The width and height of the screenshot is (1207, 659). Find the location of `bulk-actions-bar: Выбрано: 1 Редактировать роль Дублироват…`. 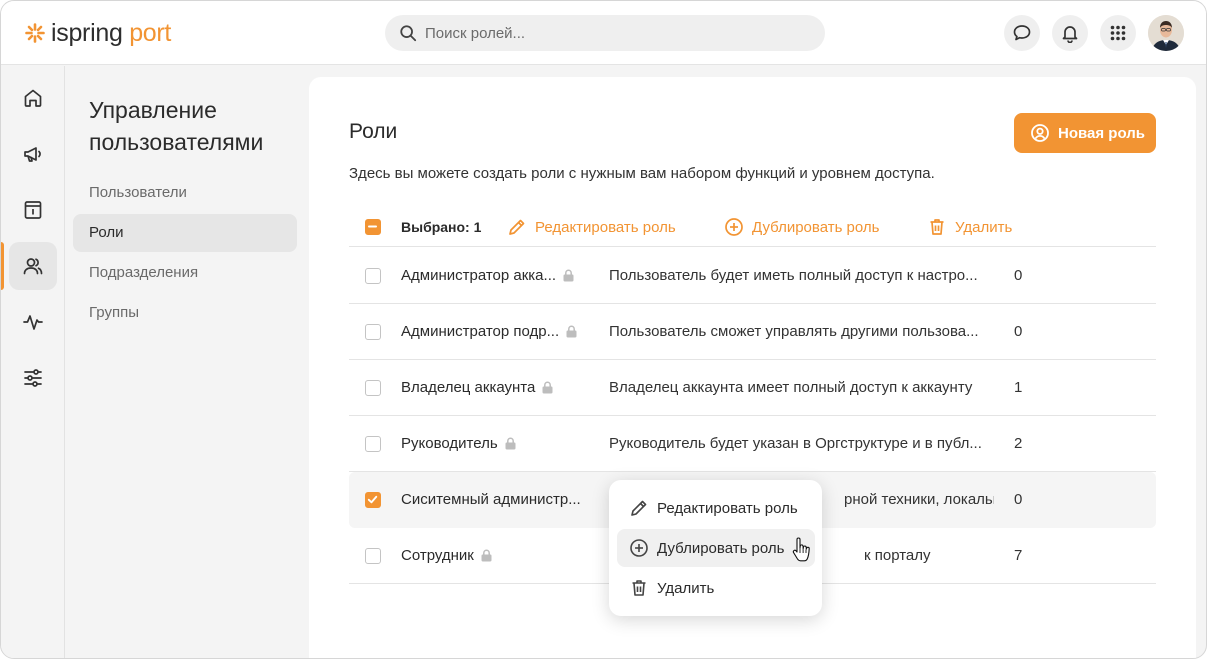

bulk-actions-bar: Выбрано: 1 Редактировать роль Дублироват… is located at coordinates (752, 228).